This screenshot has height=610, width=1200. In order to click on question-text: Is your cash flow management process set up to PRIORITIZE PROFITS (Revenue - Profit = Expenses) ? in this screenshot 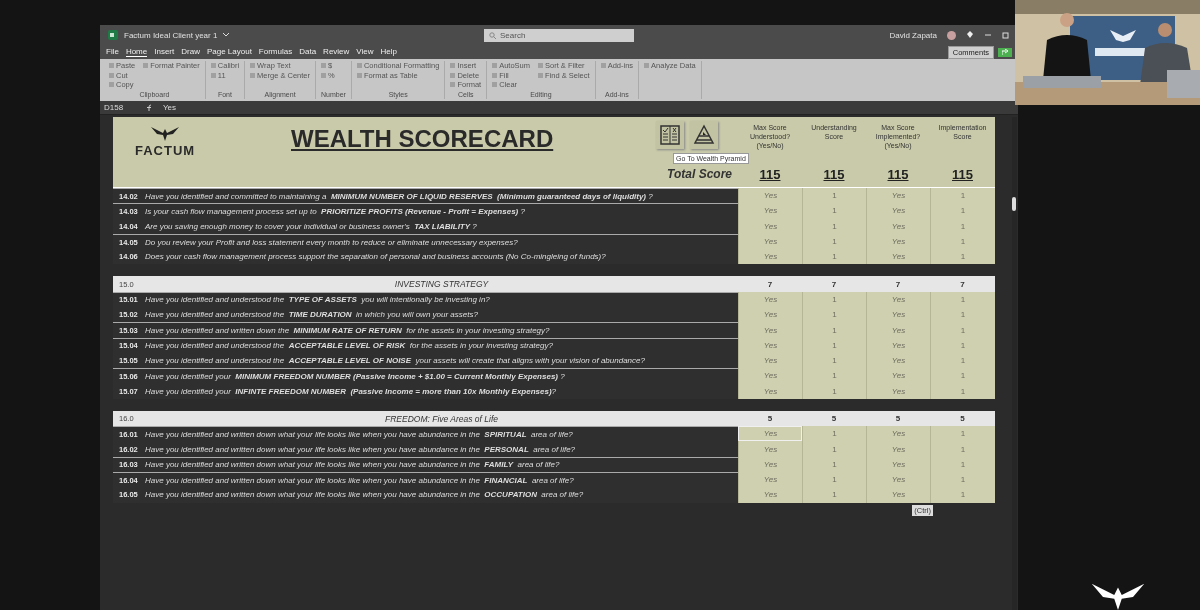, I will do `click(441, 211)`.